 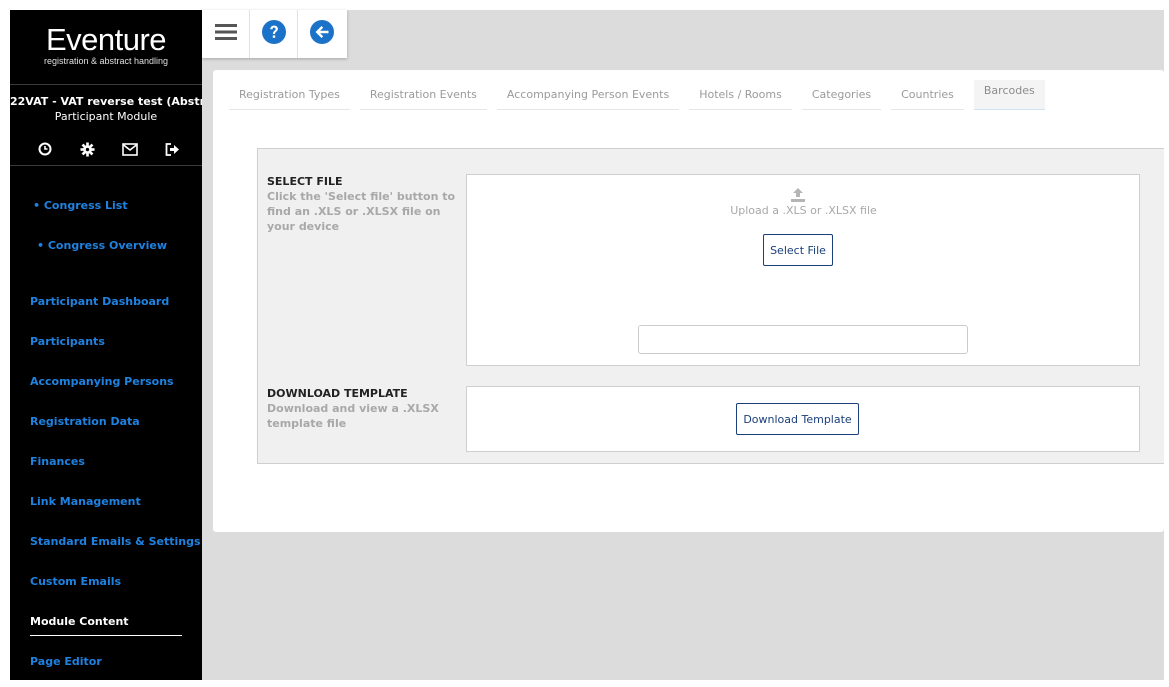 I want to click on help-button, so click(x=274, y=34).